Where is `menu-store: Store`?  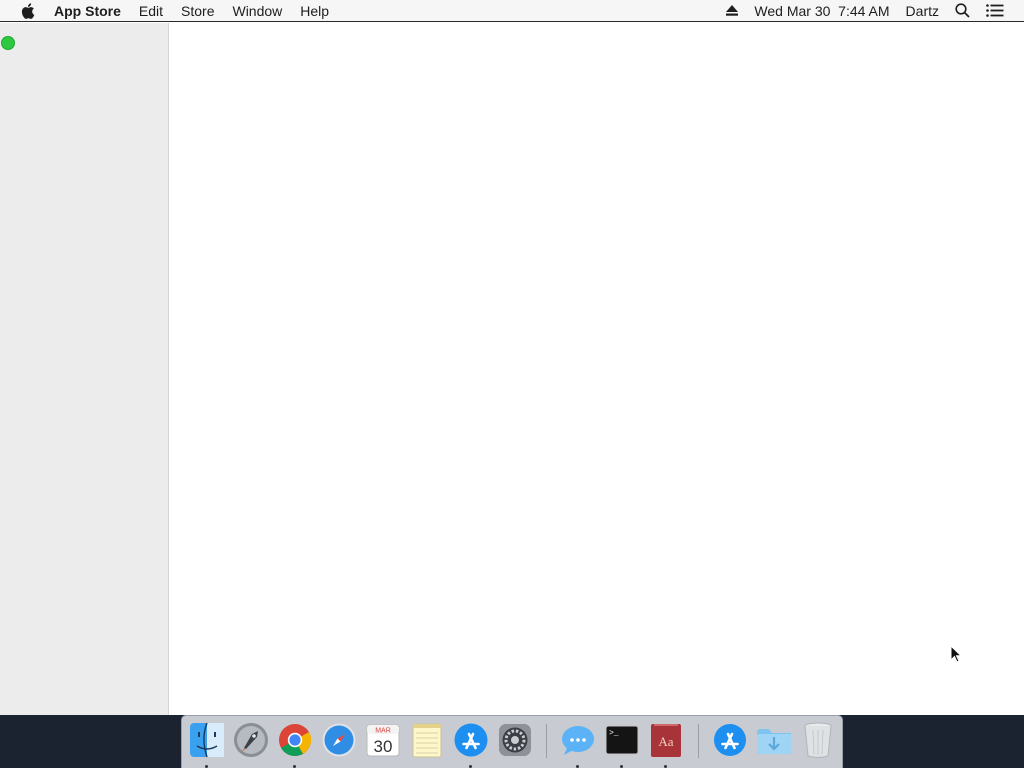
menu-store: Store is located at coordinates (197, 11).